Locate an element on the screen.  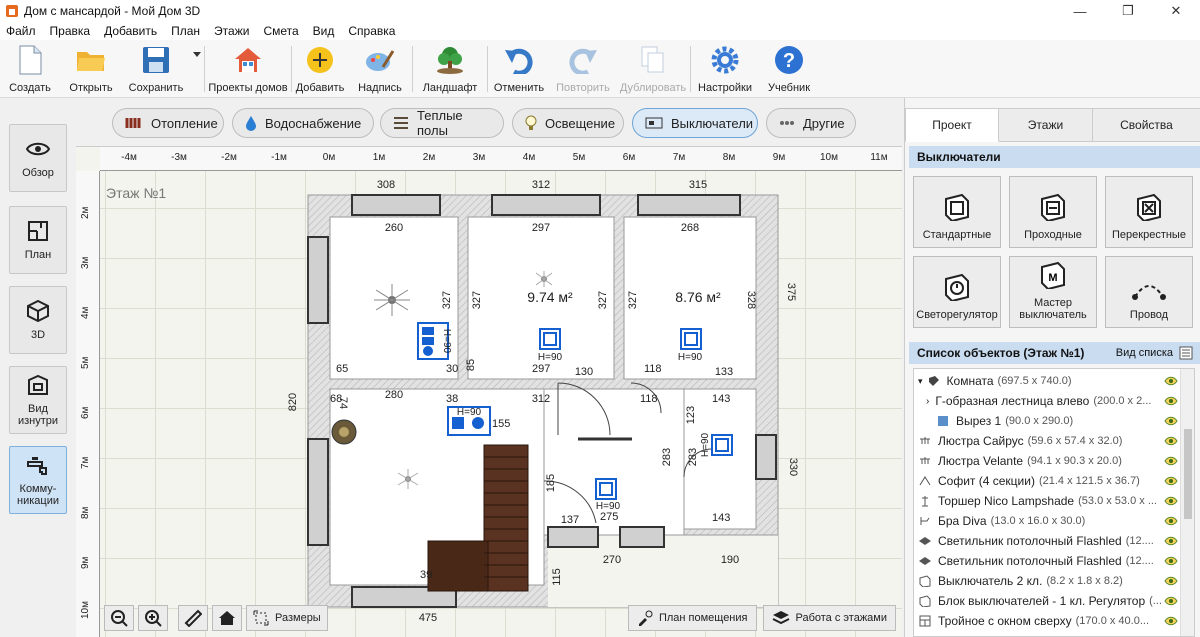
menu-help: Справка is located at coordinates (371, 31).